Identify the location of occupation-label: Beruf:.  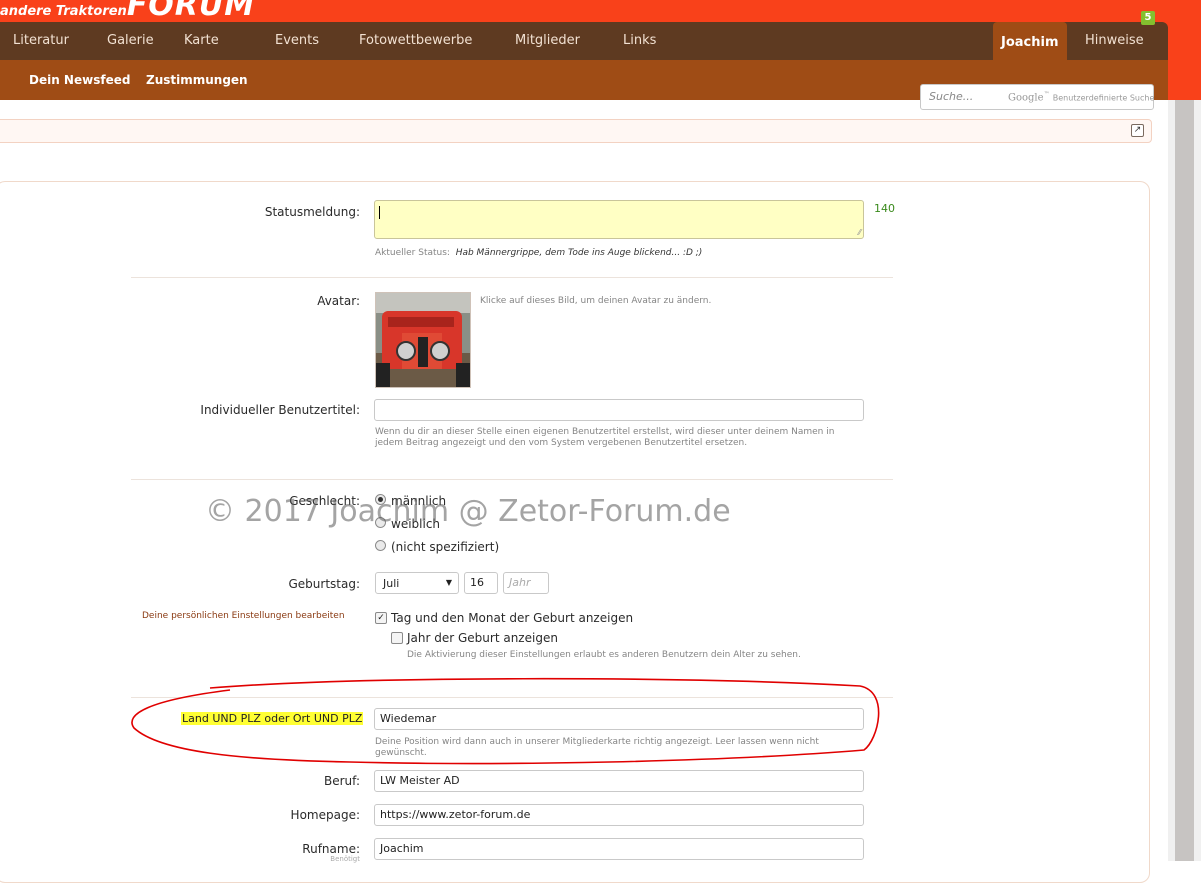
(342, 781).